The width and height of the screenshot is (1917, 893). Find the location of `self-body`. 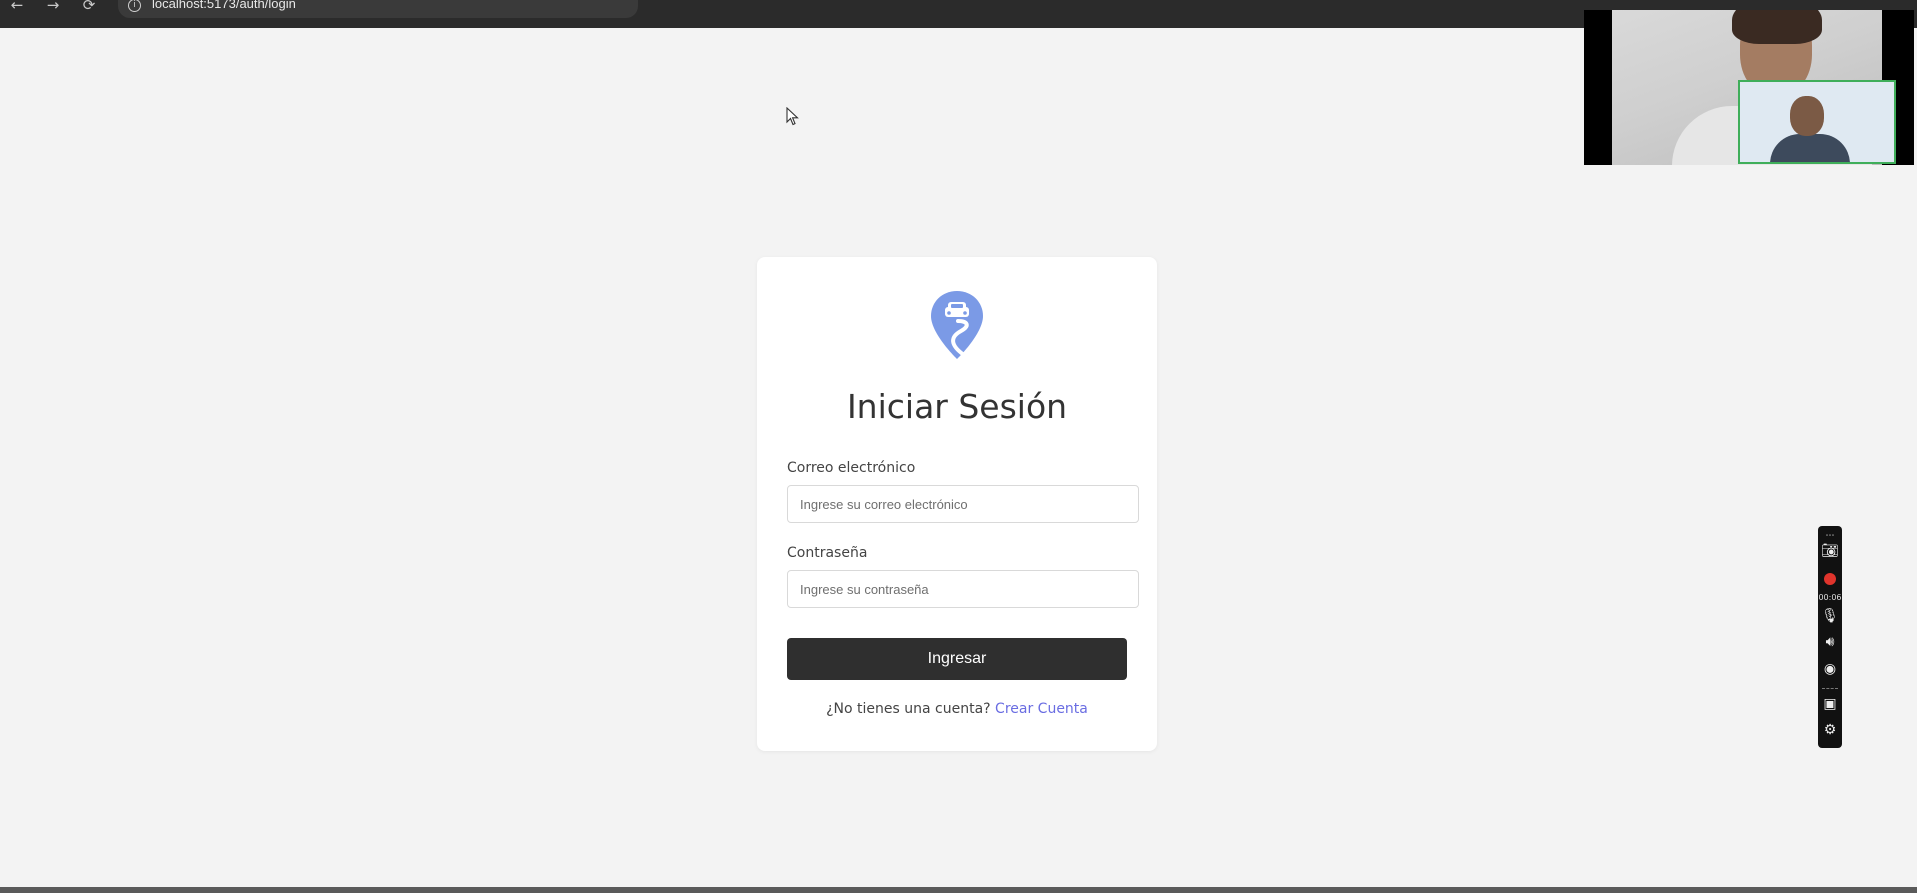

self-body is located at coordinates (1810, 148).